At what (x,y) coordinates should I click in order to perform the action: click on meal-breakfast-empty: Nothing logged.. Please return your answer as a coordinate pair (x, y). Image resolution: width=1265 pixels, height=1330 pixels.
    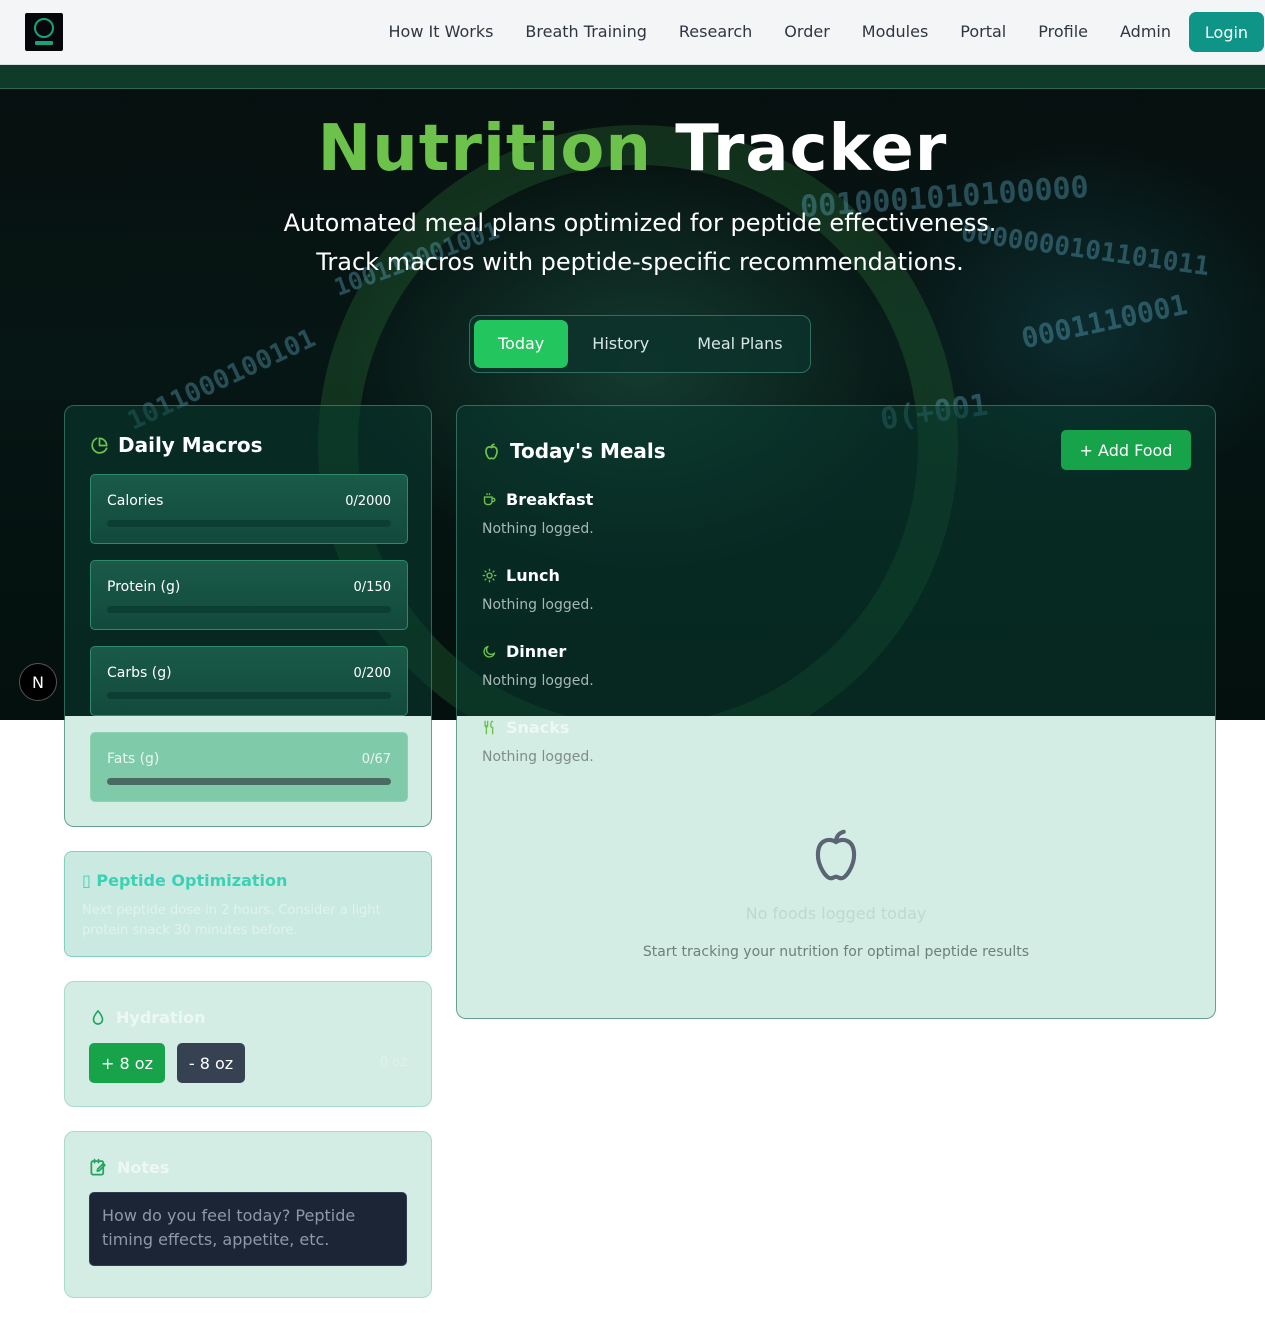
    Looking at the image, I should click on (538, 529).